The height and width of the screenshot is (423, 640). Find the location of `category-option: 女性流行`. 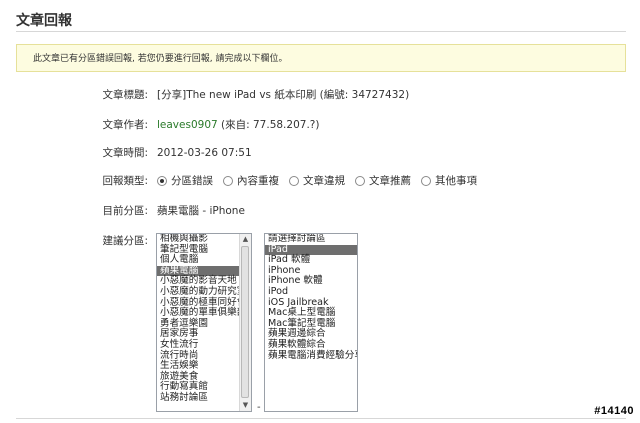

category-option: 女性流行 is located at coordinates (204, 345).